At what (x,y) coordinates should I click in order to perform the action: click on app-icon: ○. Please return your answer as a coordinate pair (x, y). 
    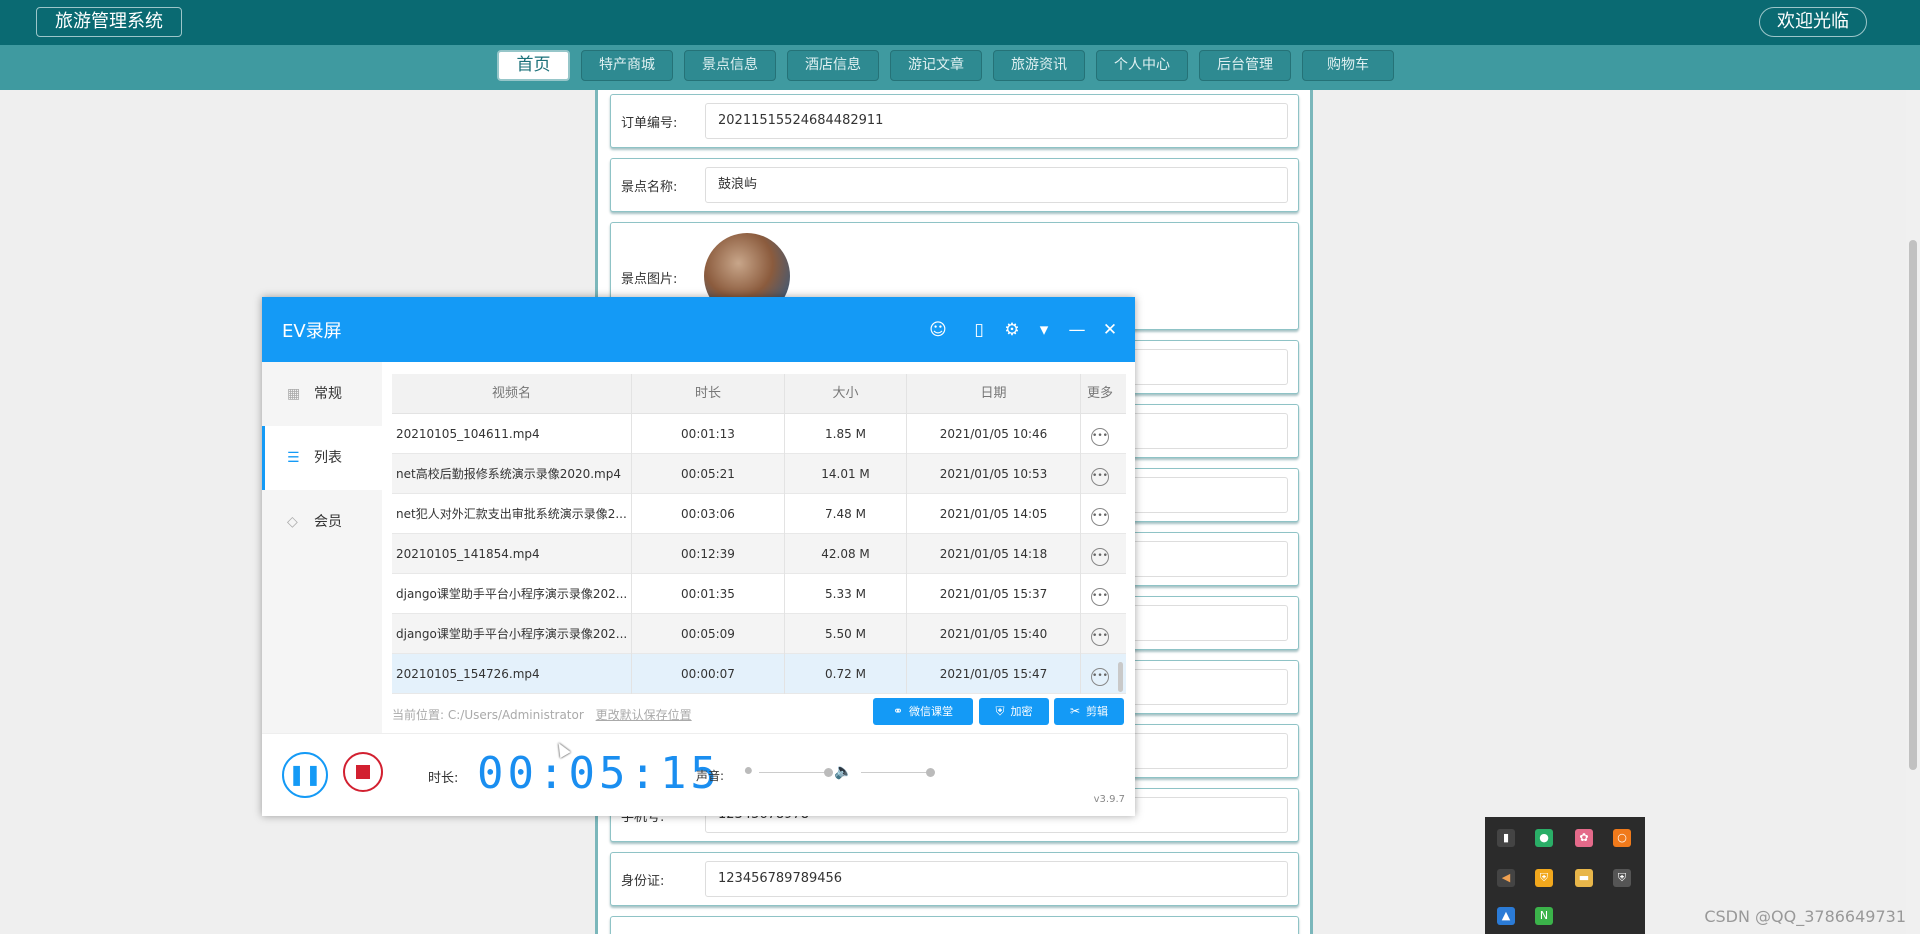
    Looking at the image, I should click on (1622, 838).